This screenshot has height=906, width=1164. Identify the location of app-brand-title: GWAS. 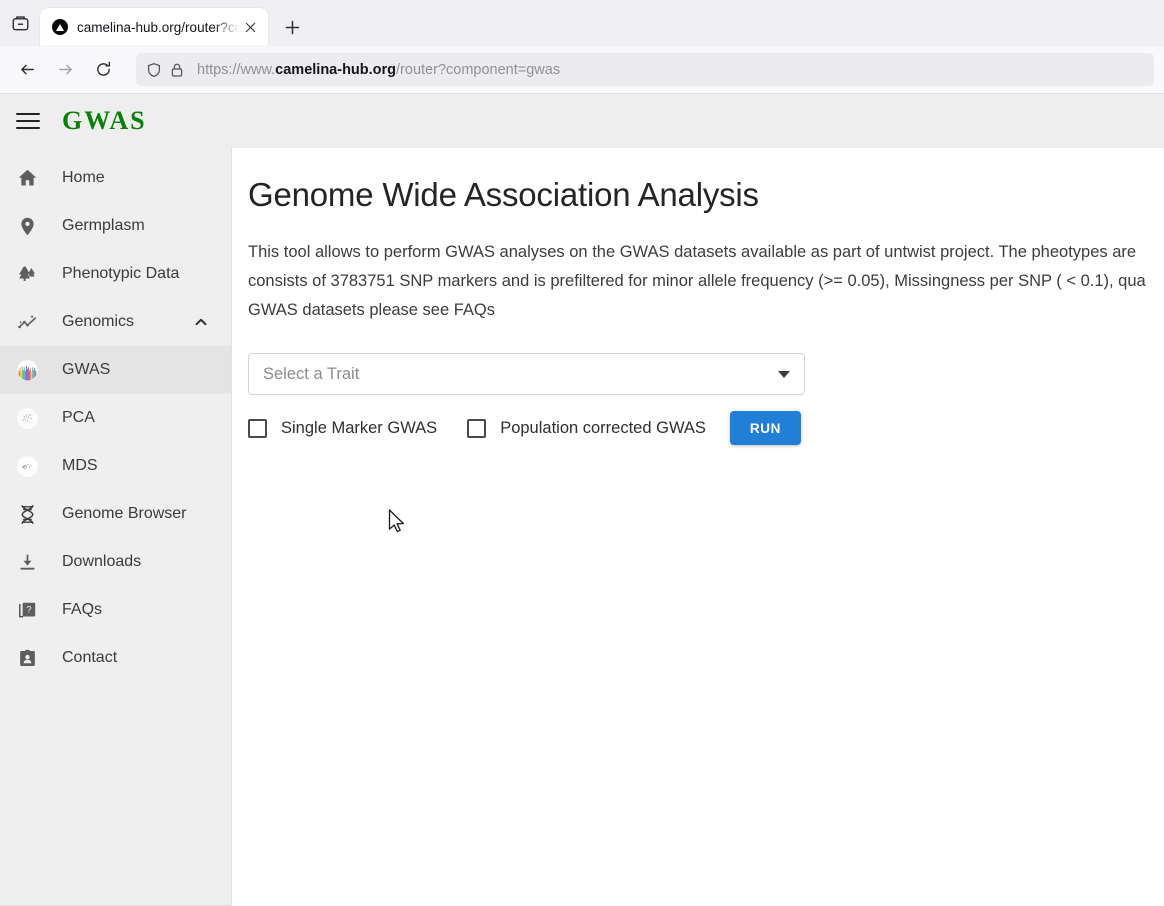
(104, 120).